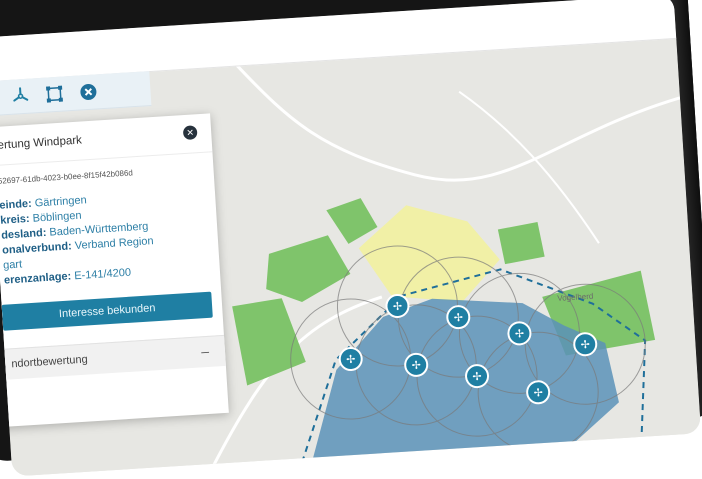  Describe the element at coordinates (67, 177) in the screenshot. I see `windpark-id: 52697-61db-4023-b0ee-8f15f42b086d` at that location.